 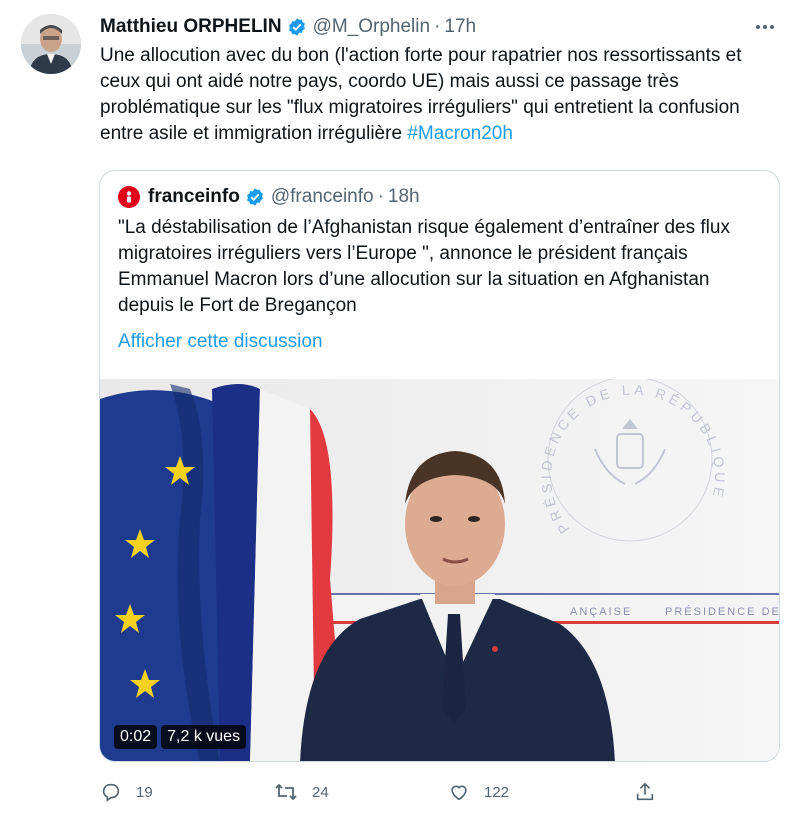 What do you see at coordinates (460, 27) in the screenshot?
I see `tweet-time: 17h` at bounding box center [460, 27].